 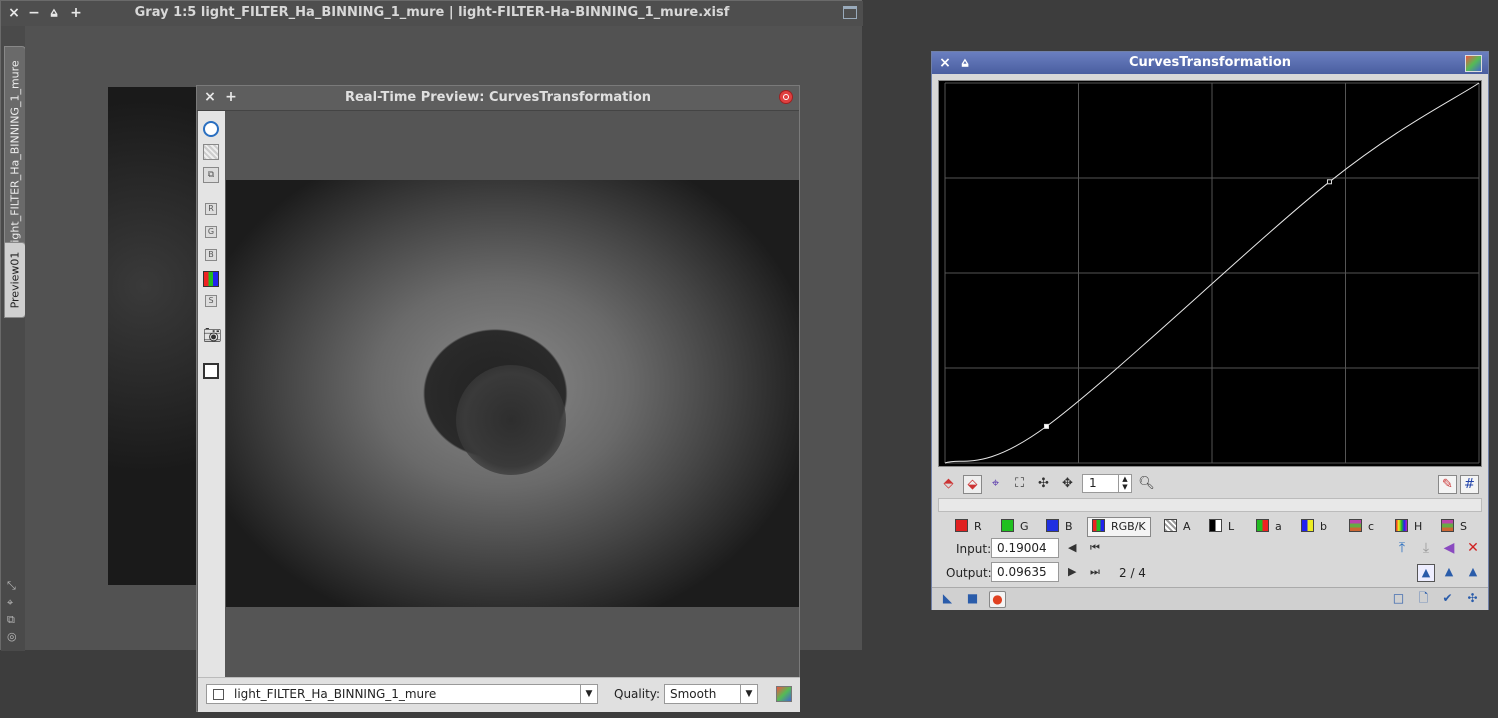 What do you see at coordinates (211, 371) in the screenshot?
I see `window-icon` at bounding box center [211, 371].